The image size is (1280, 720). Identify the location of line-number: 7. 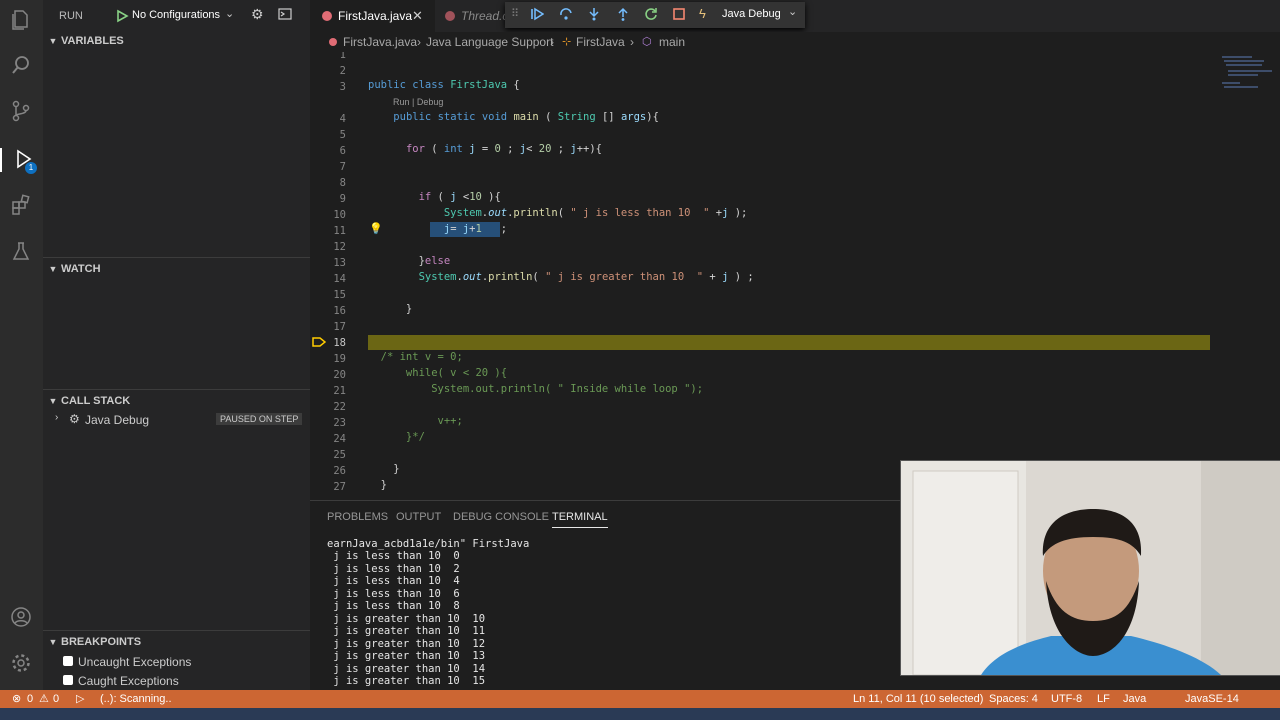
(342, 167).